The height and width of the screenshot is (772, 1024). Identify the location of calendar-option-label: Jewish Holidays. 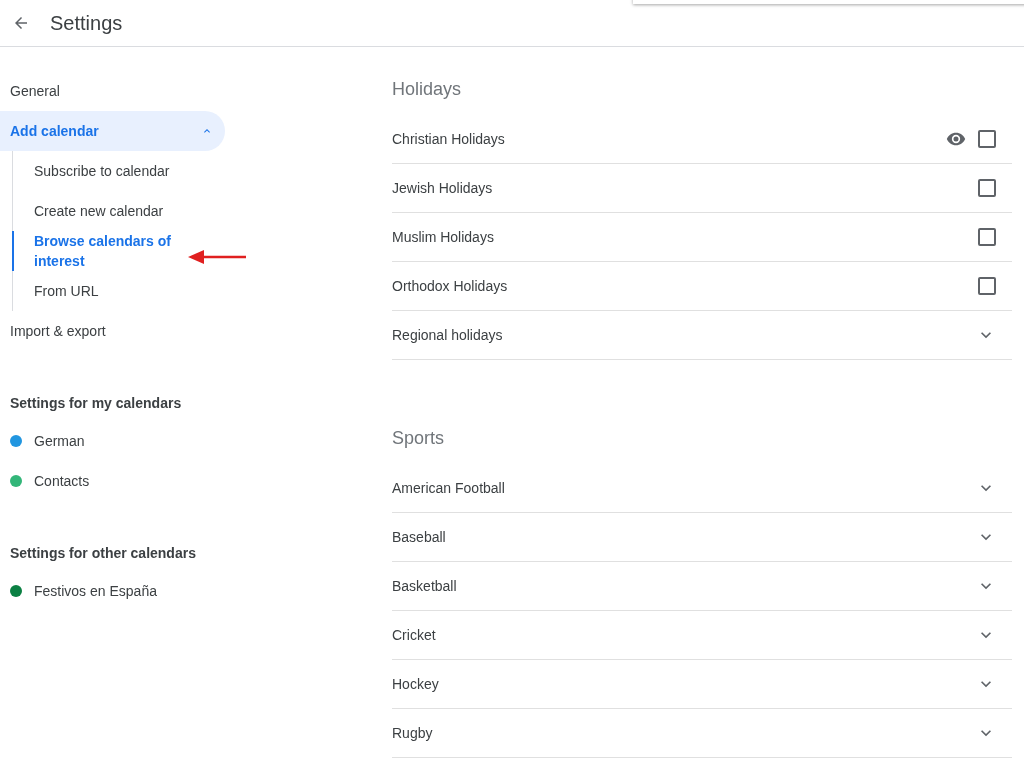
(442, 188).